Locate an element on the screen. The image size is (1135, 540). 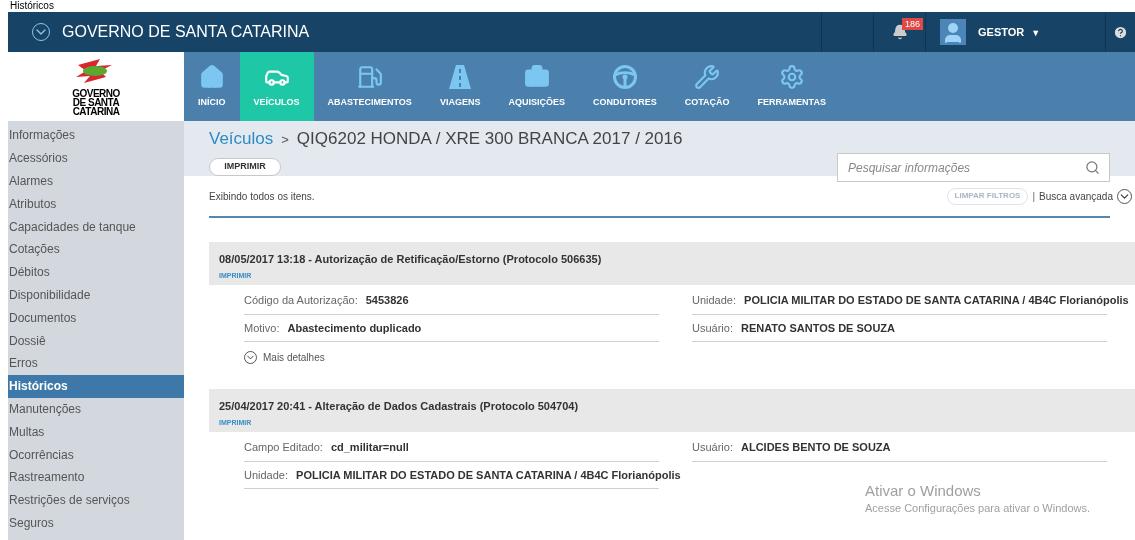
search-field: Pesquisar informações is located at coordinates (973, 167).